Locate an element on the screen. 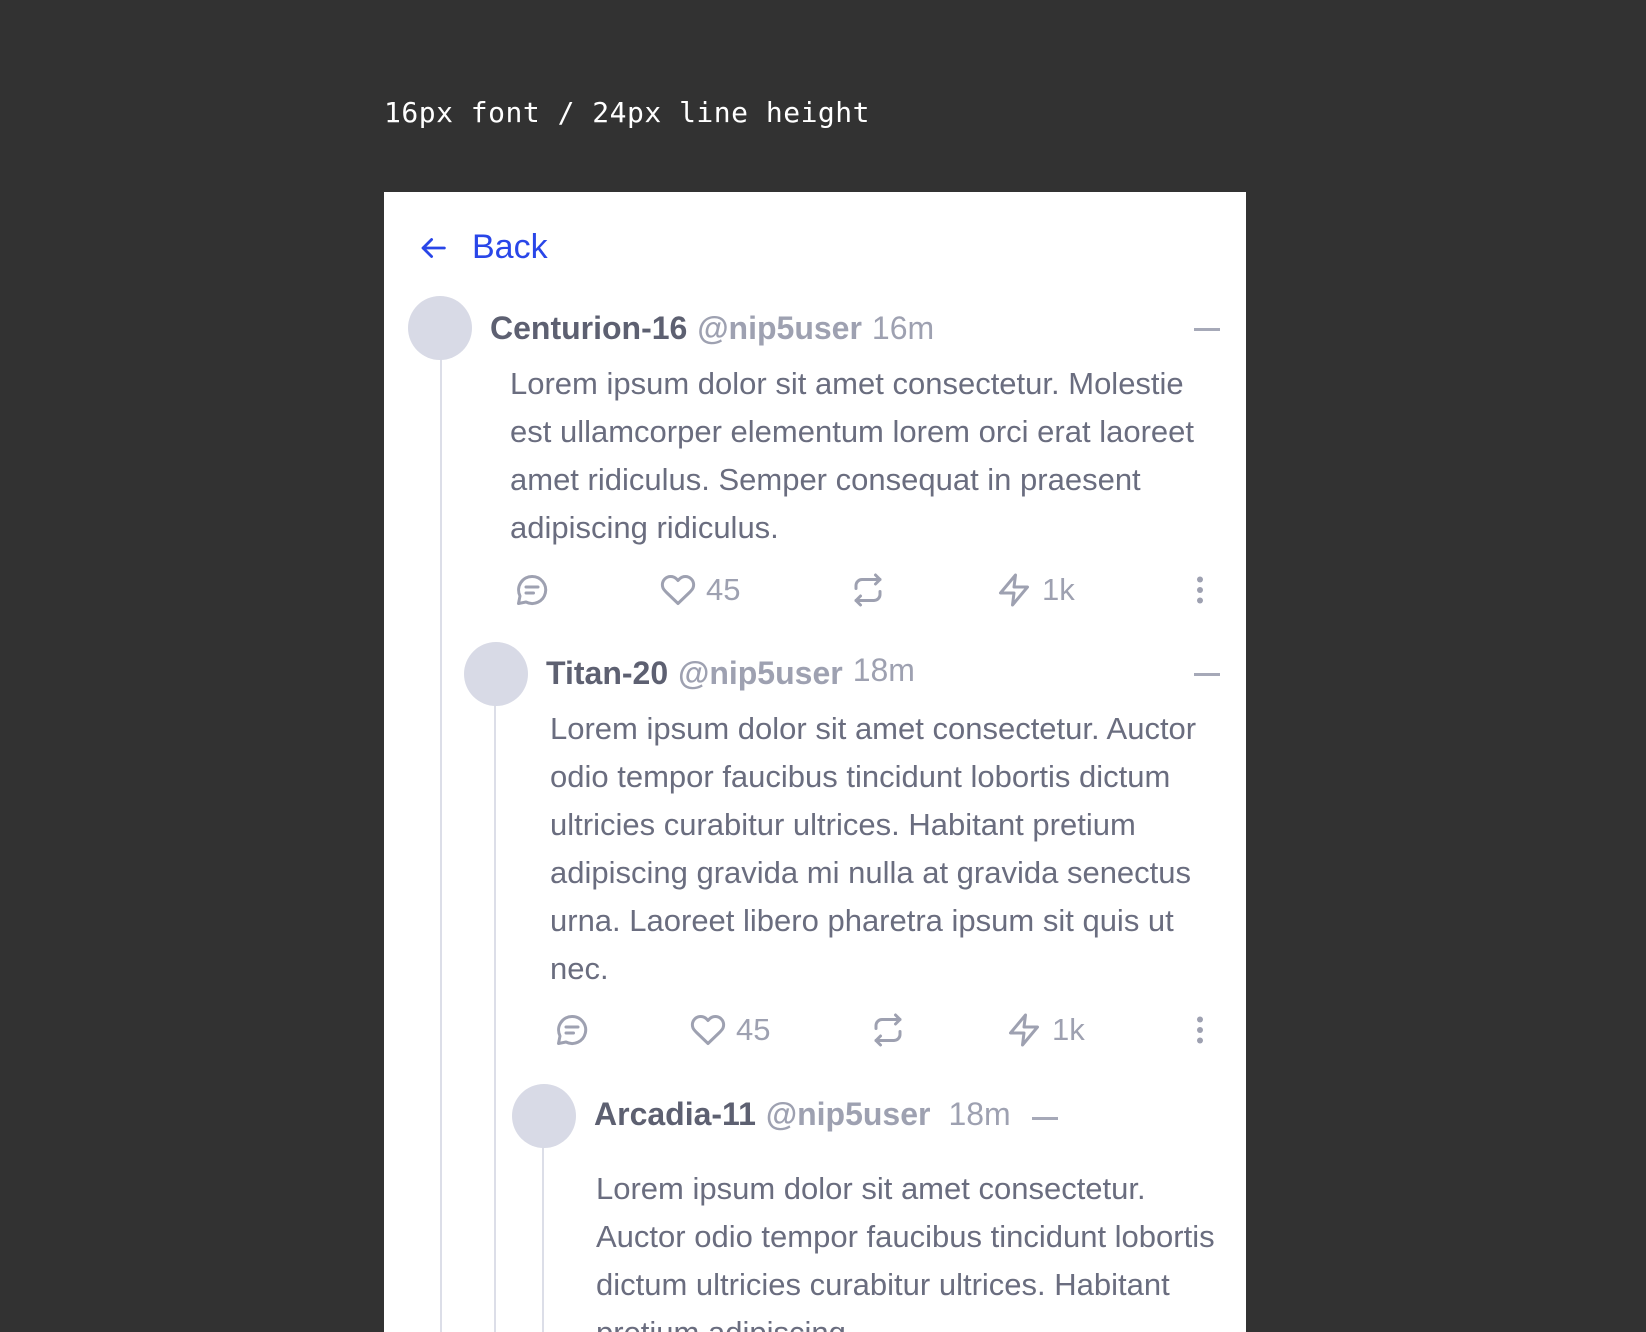  author-name: Titan-20 is located at coordinates (607, 673).